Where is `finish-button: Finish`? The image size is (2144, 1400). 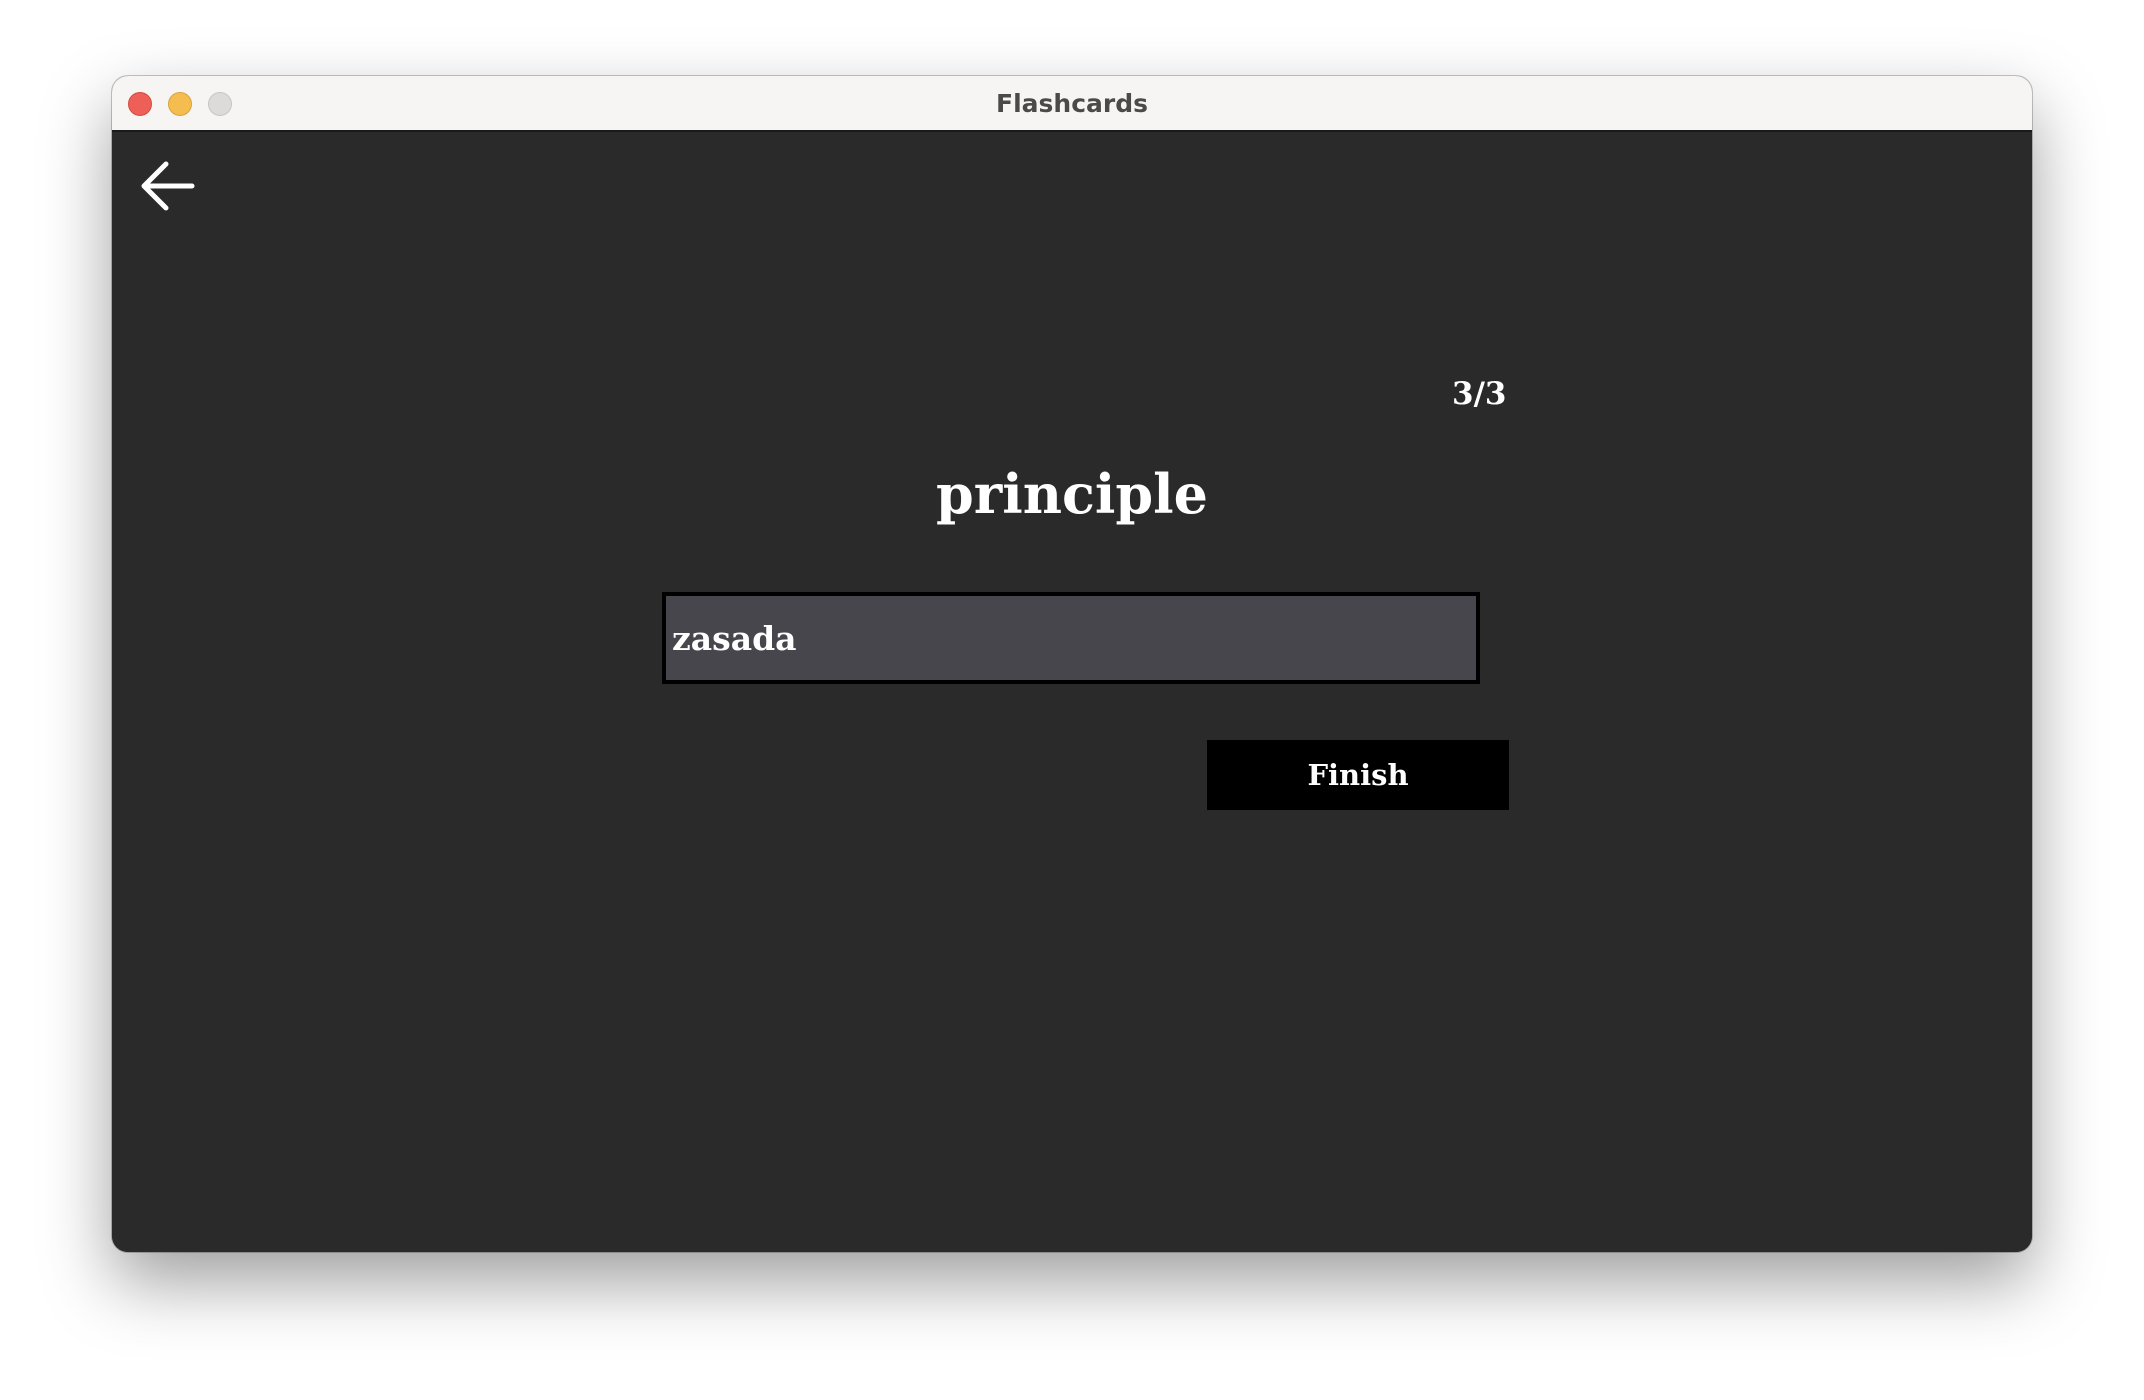
finish-button: Finish is located at coordinates (1358, 775).